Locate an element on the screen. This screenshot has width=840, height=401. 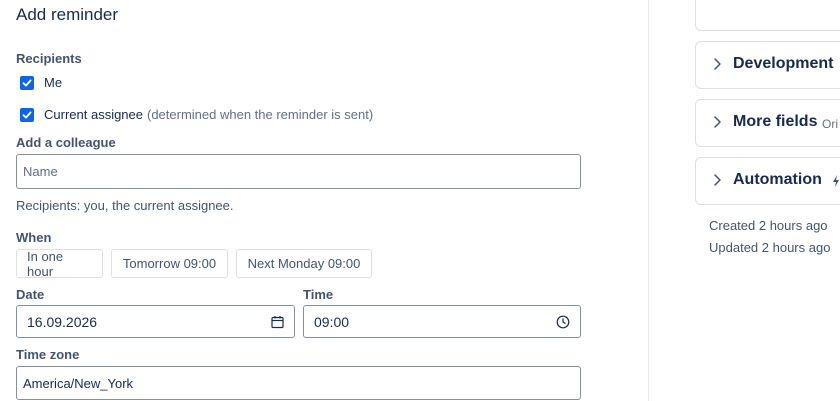
timezone-value: America/New_York is located at coordinates (78, 383).